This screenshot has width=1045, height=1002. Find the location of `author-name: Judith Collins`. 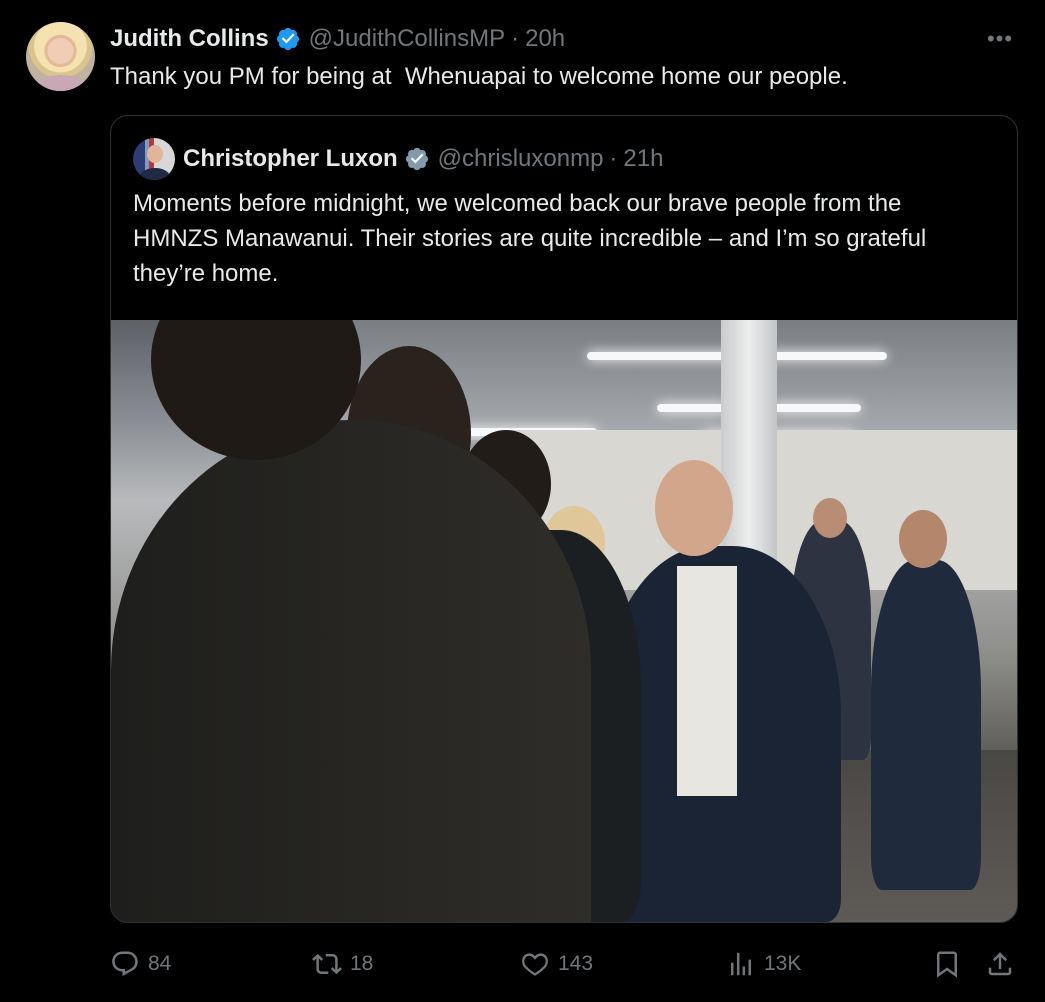

author-name: Judith Collins is located at coordinates (189, 39).